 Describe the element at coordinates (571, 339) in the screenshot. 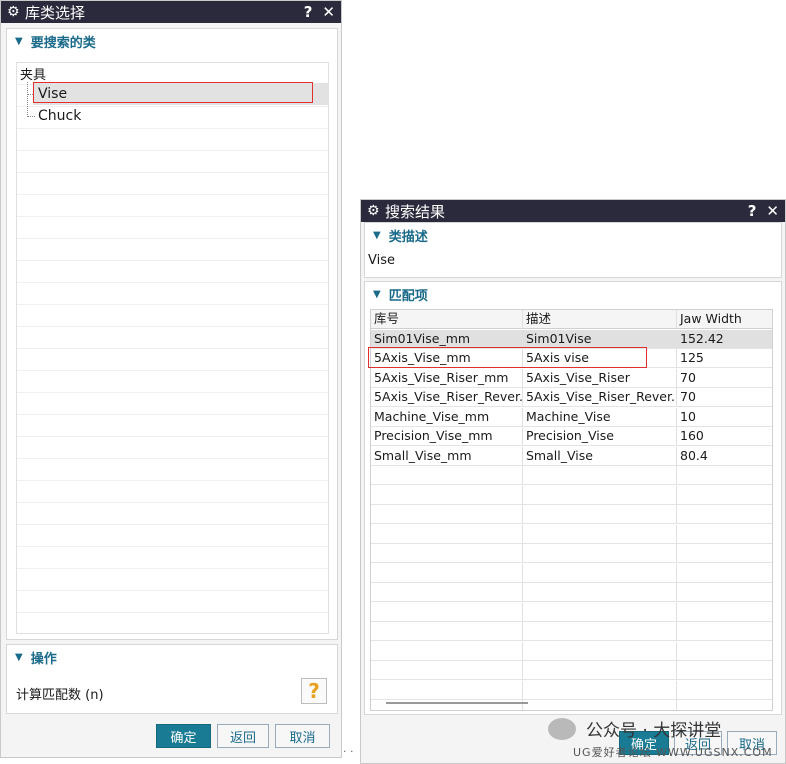

I see `table-row: Sim01Vise_mm Sim01Vise 152.42` at that location.